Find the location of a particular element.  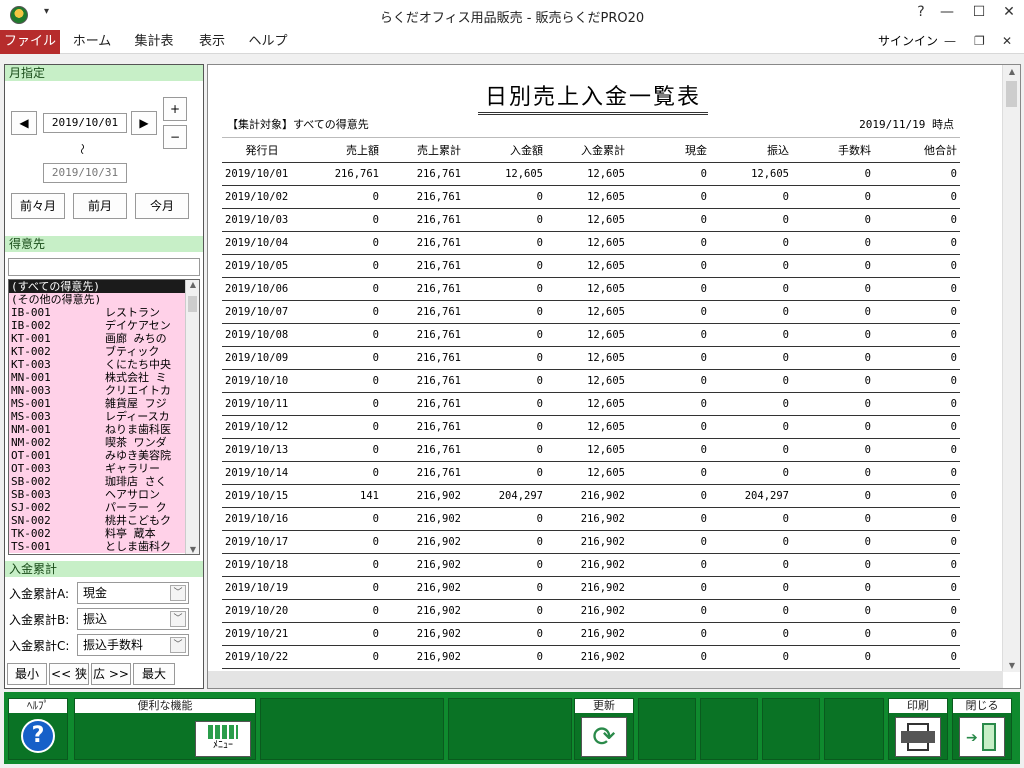

customer-list-item: TS-001 としま歯科ク is located at coordinates (104, 546).